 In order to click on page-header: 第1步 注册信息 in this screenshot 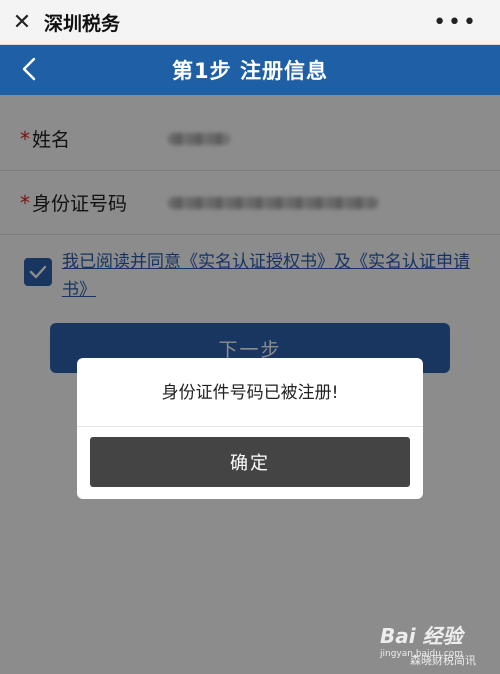, I will do `click(250, 70)`.